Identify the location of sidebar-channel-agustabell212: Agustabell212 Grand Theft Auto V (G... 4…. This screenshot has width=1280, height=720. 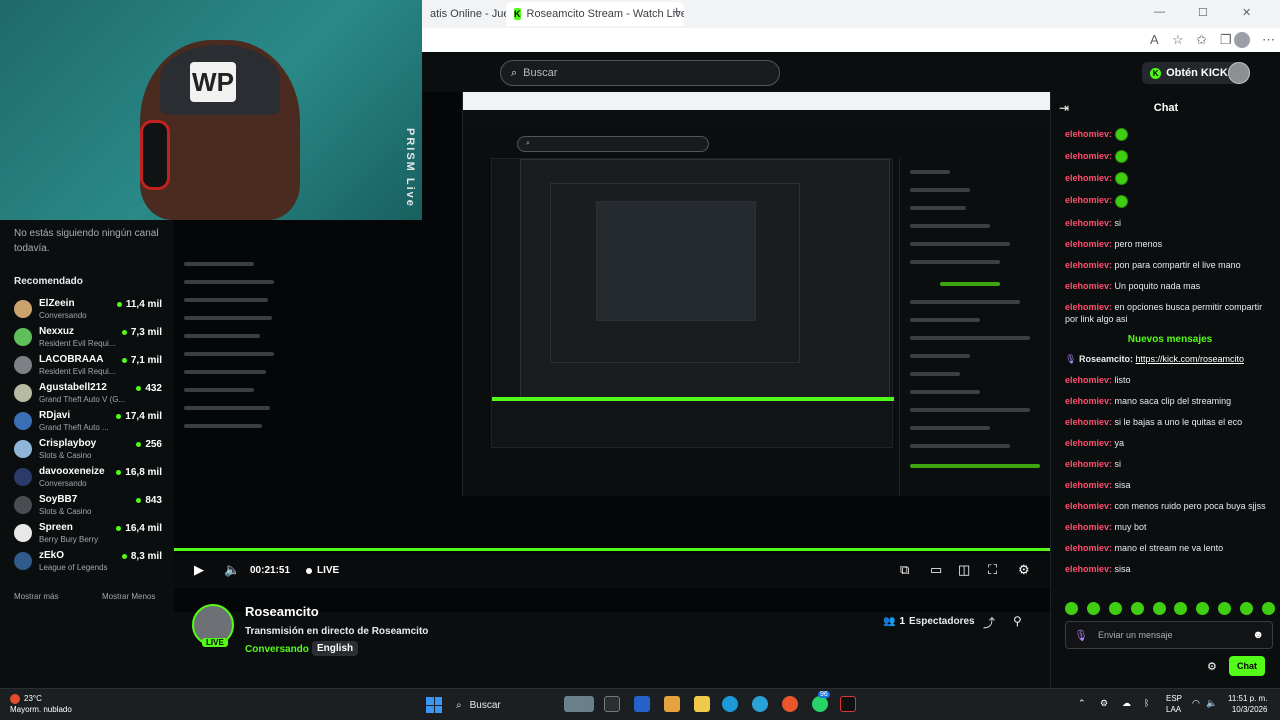
(89, 394).